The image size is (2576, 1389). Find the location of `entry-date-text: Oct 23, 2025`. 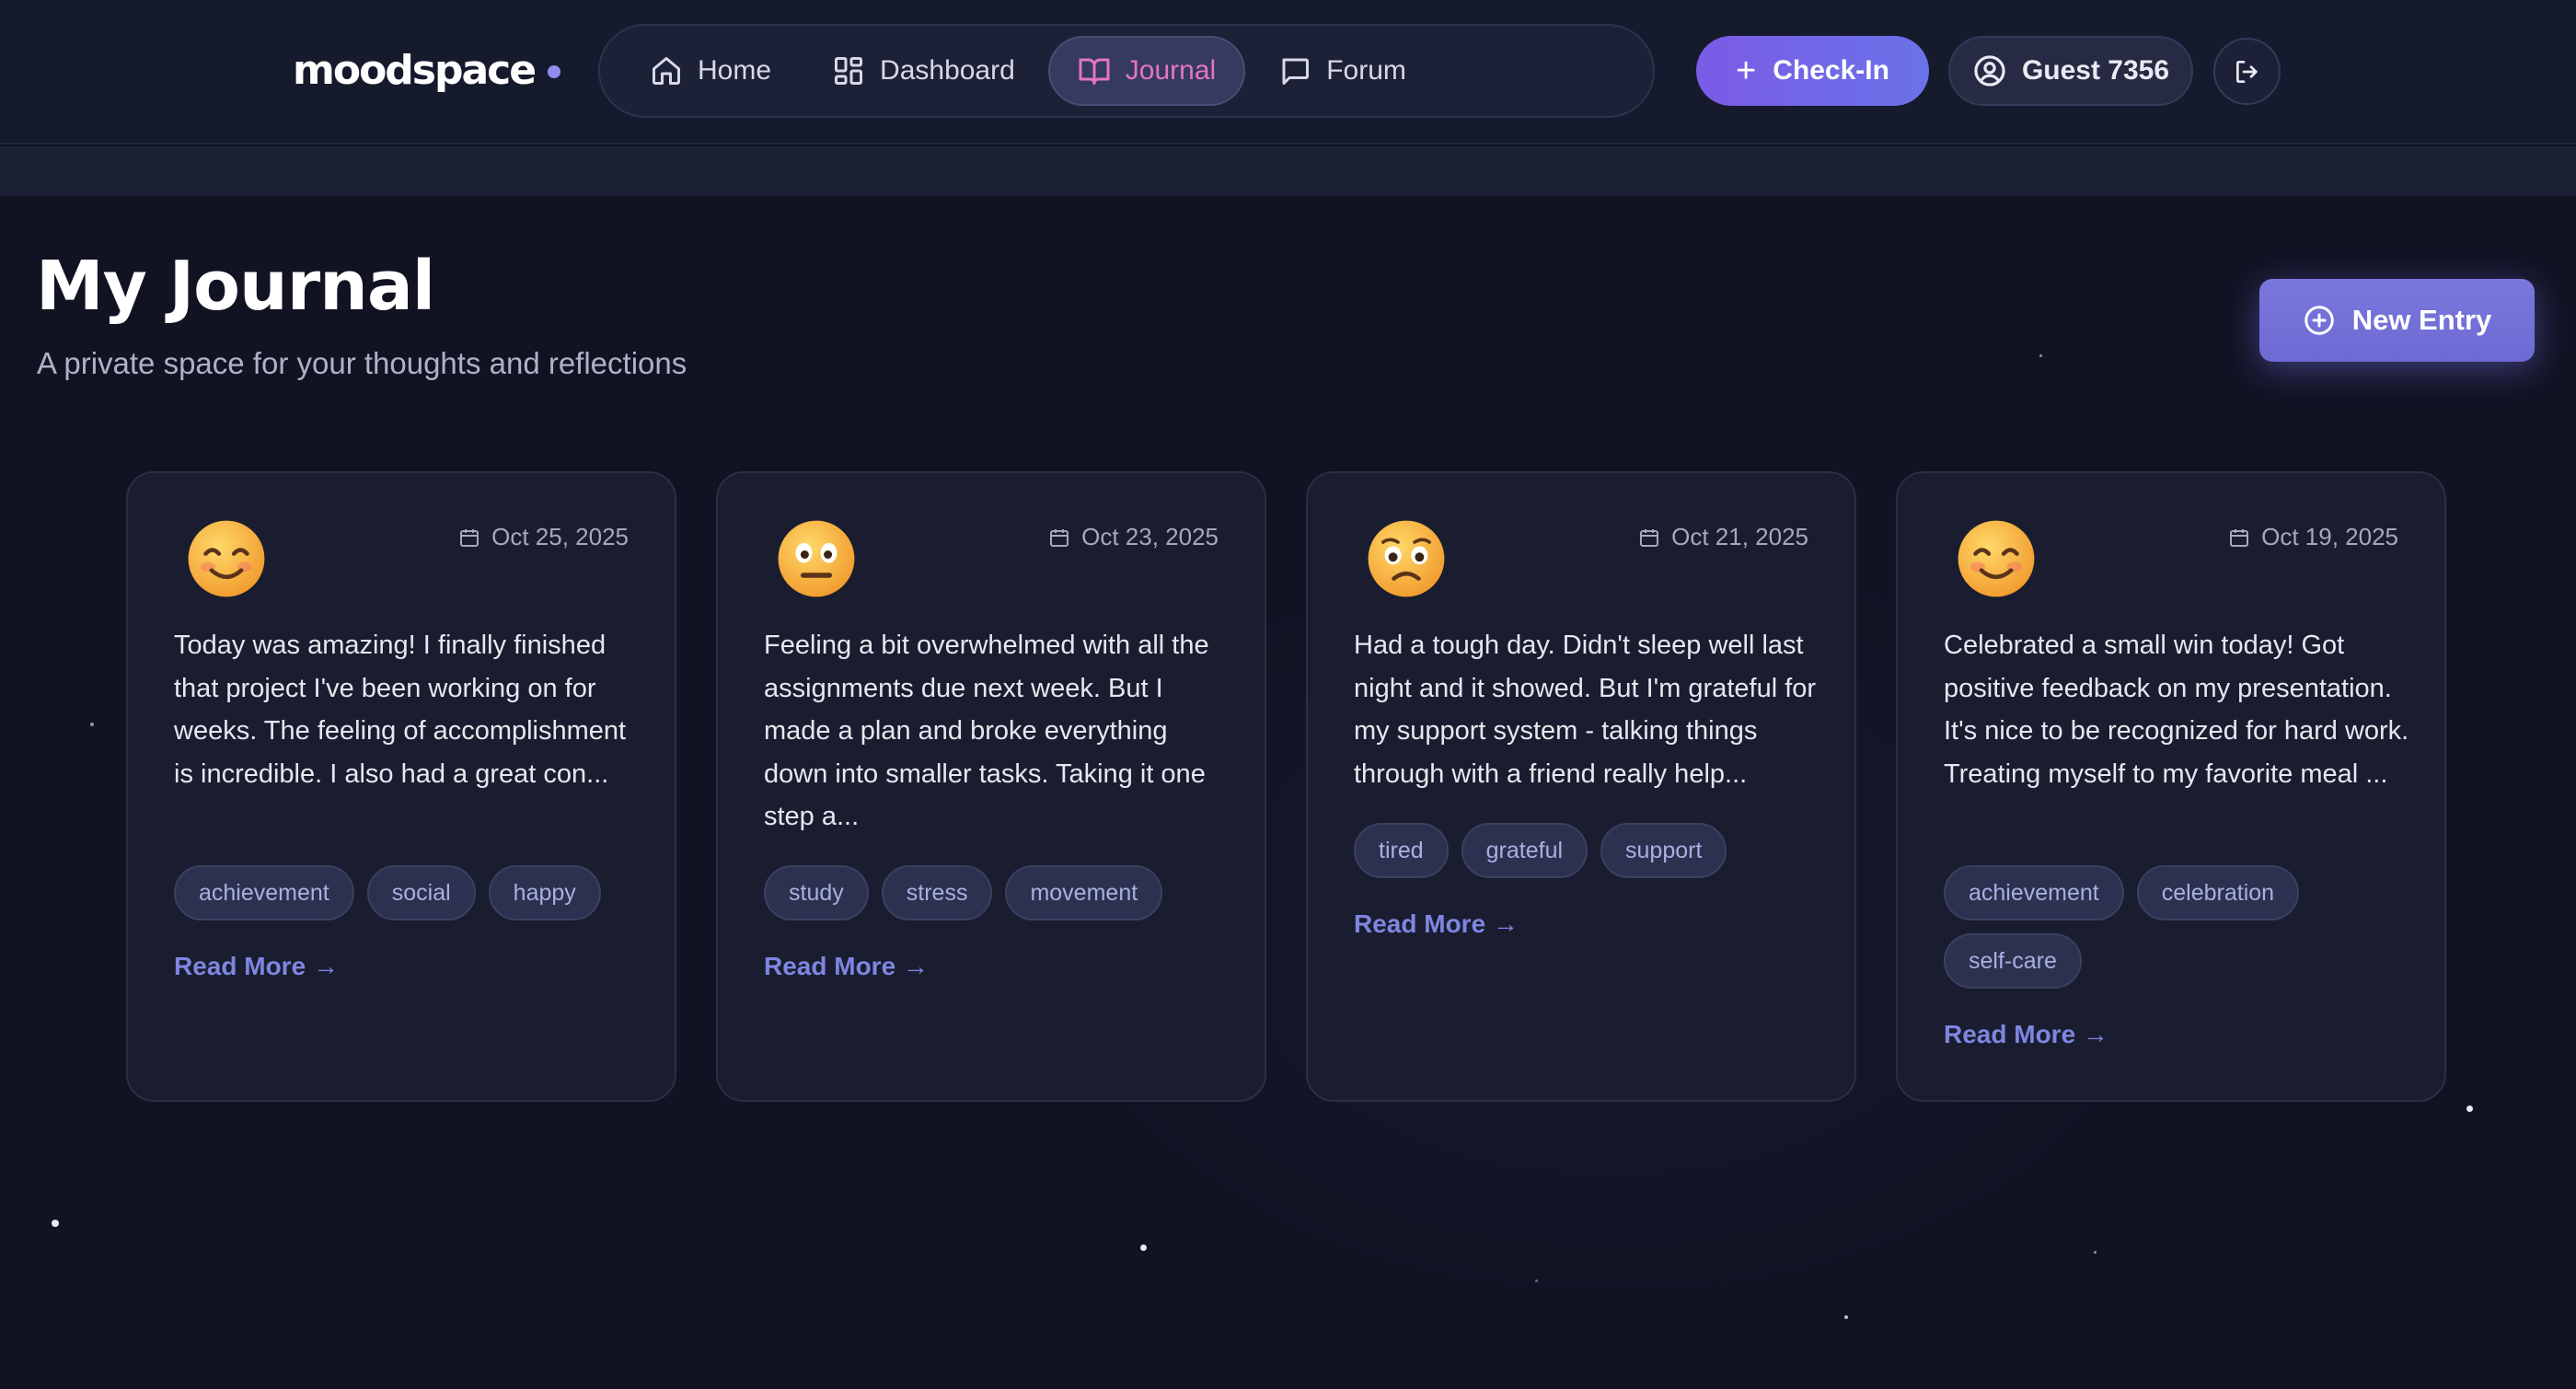

entry-date-text: Oct 23, 2025 is located at coordinates (1150, 536).